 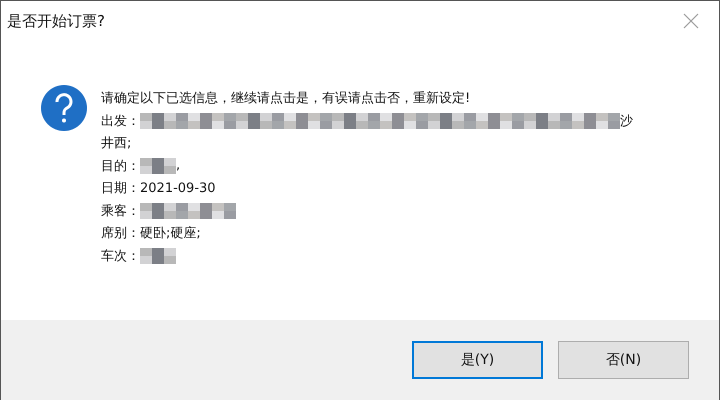 What do you see at coordinates (116, 143) in the screenshot?
I see `detail-text: 井西;` at bounding box center [116, 143].